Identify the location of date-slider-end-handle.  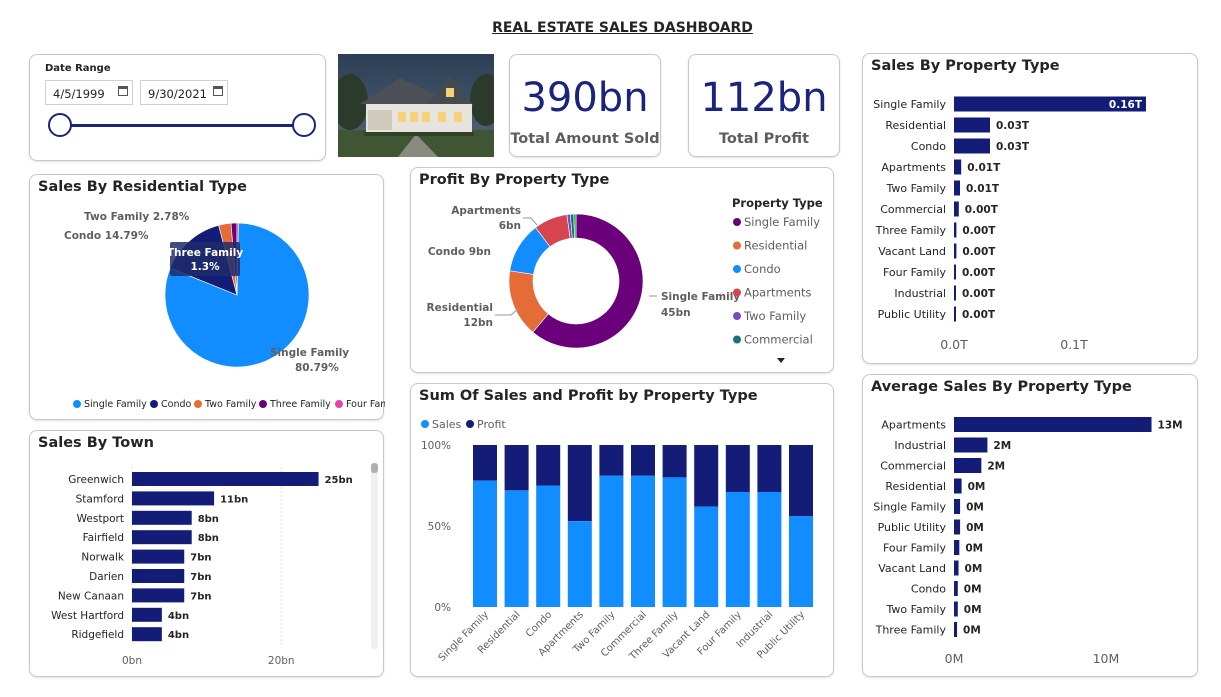
(304, 125).